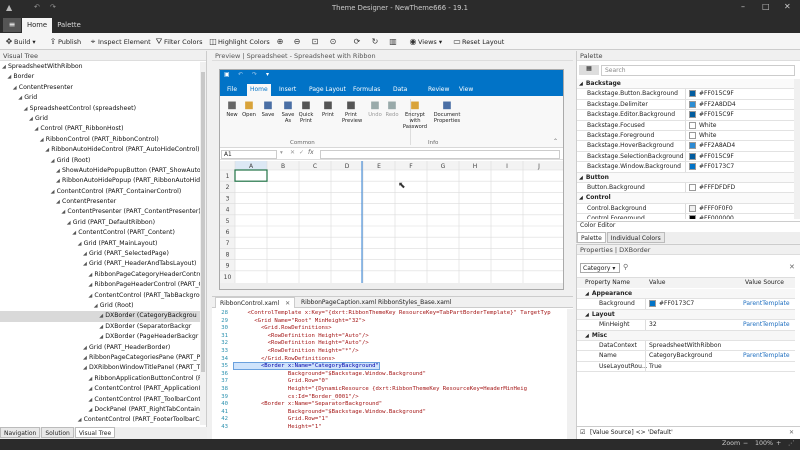 The width and height of the screenshot is (800, 450). I want to click on tree-item: ◢ DXBorder (CategoryBackgrou, so click(100, 316).